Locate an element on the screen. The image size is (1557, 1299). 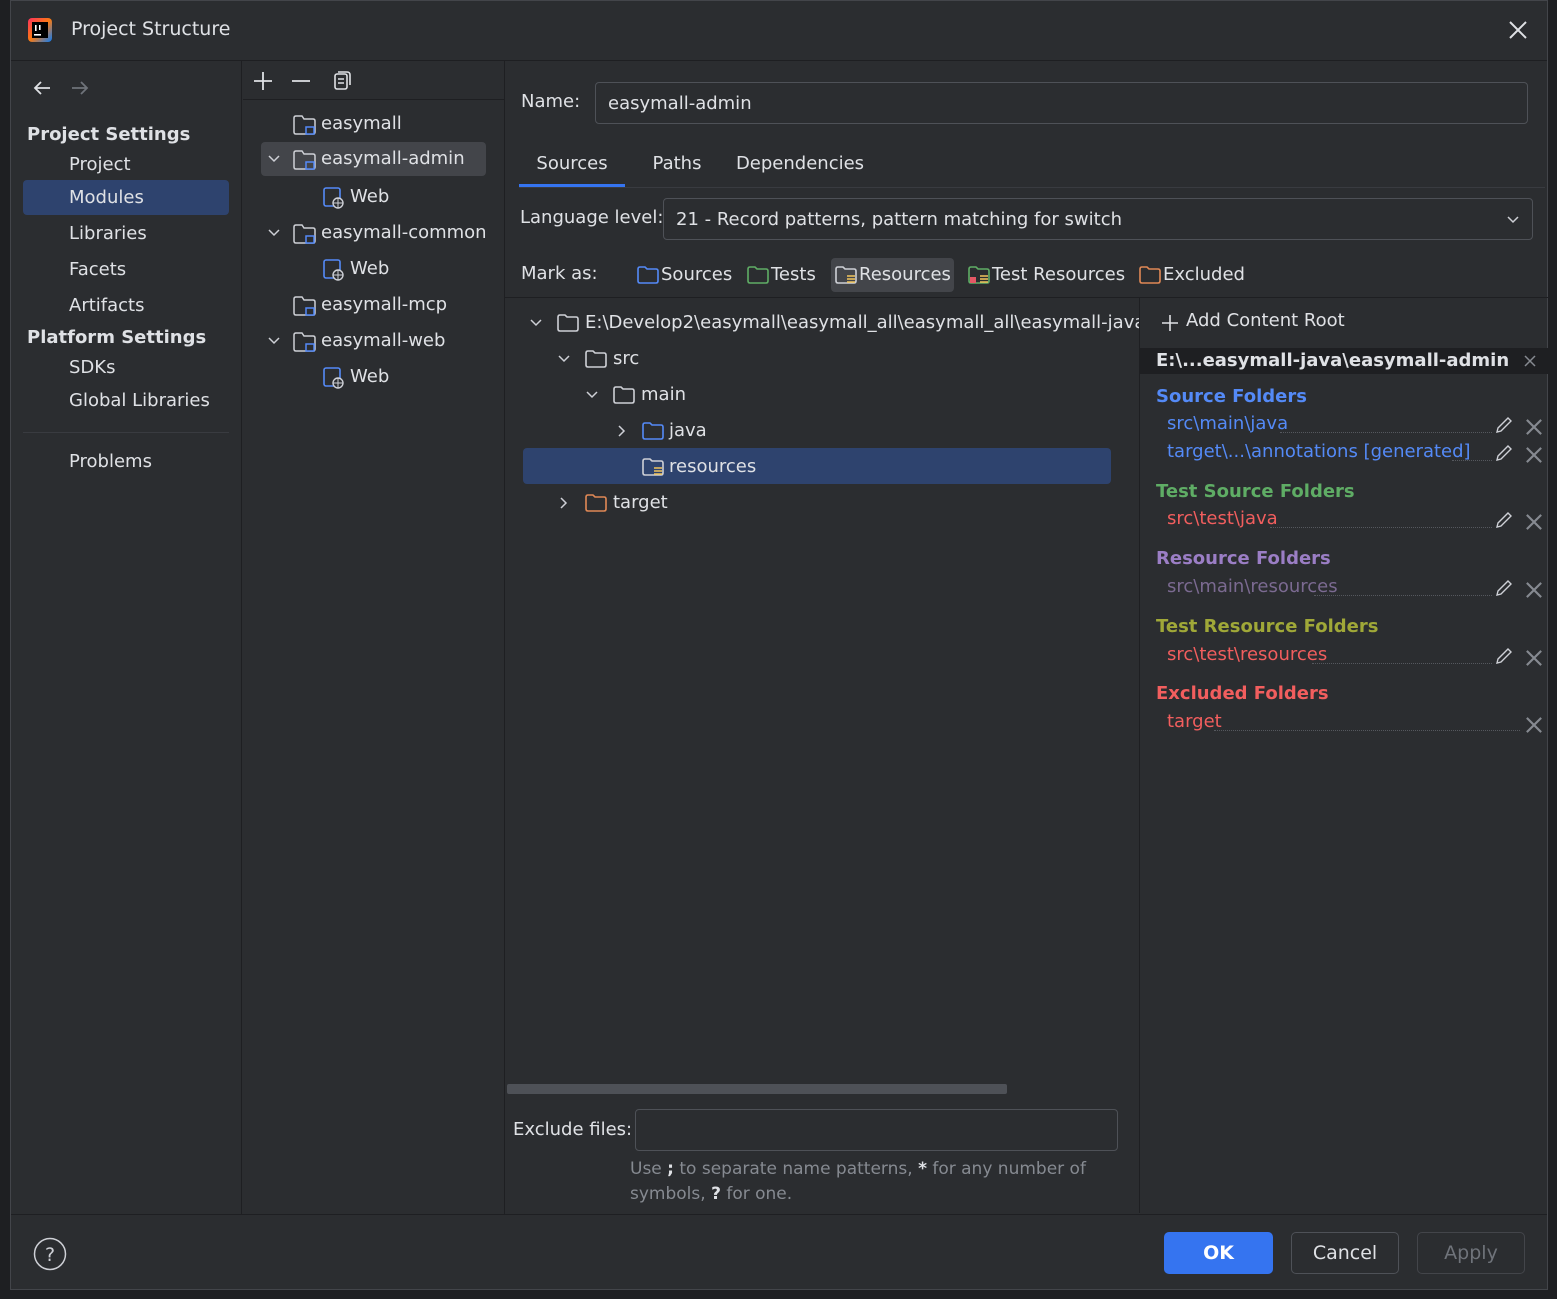
apply-button: Apply is located at coordinates (1471, 1253).